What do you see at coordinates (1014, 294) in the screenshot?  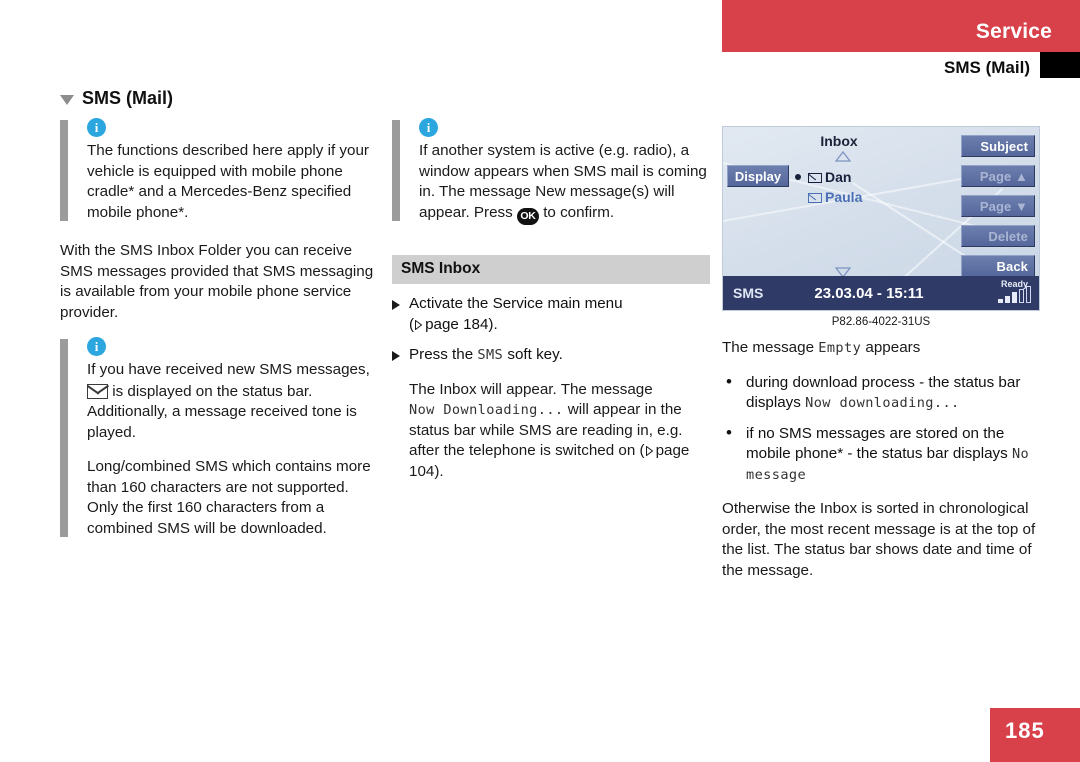 I see `signal-strength-icon` at bounding box center [1014, 294].